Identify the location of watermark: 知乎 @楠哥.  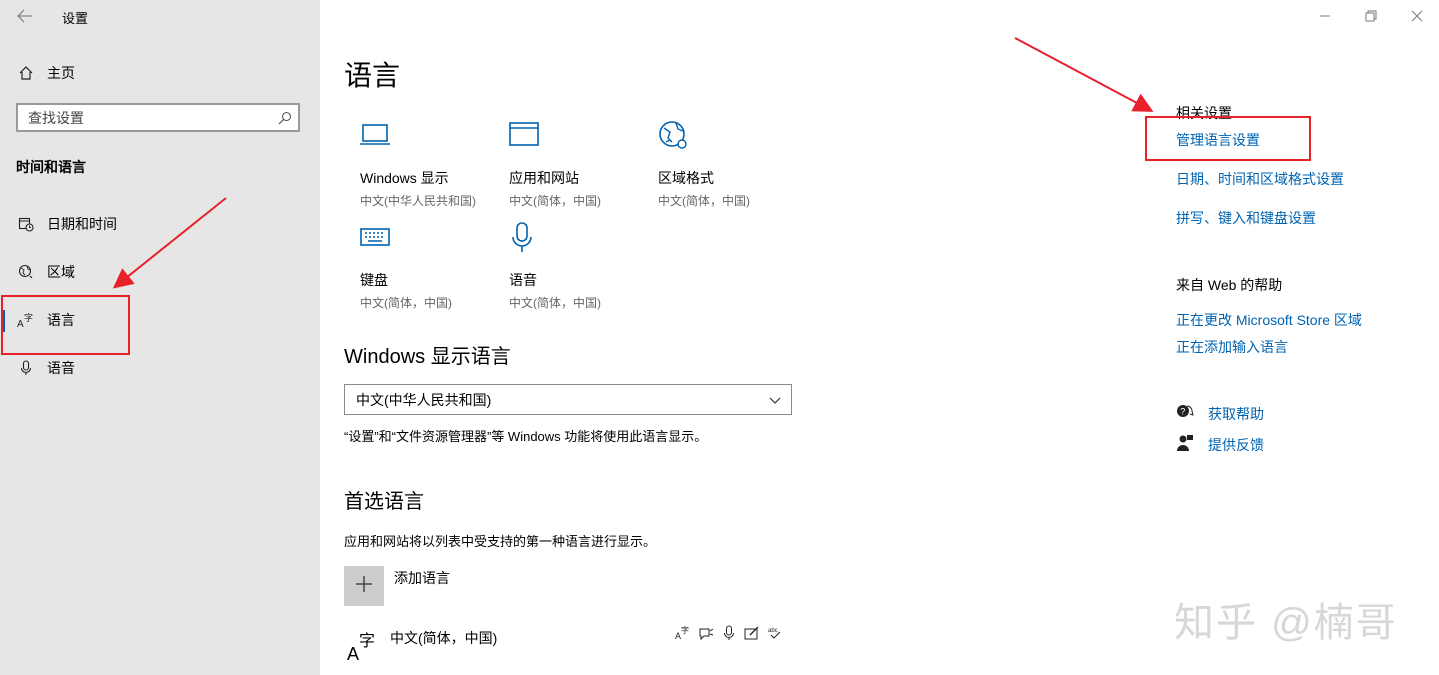
(1286, 623).